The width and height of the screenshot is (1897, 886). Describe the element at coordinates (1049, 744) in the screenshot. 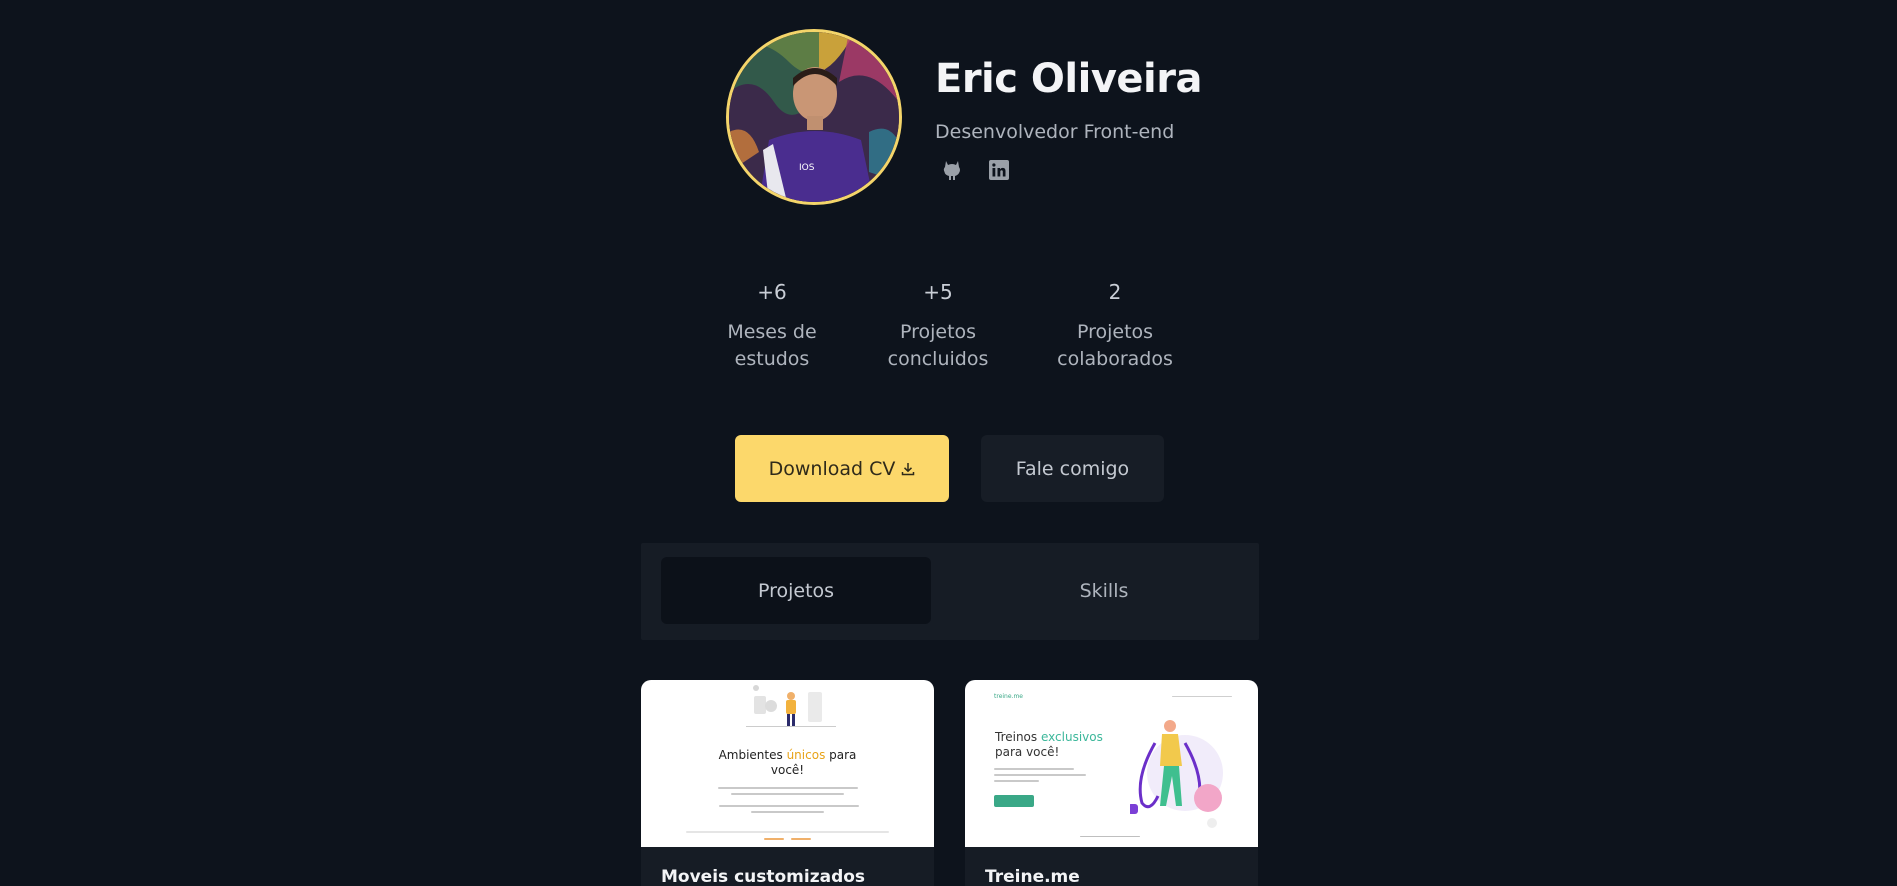

I see `project-headline: Treinos exclusivos para você!` at that location.